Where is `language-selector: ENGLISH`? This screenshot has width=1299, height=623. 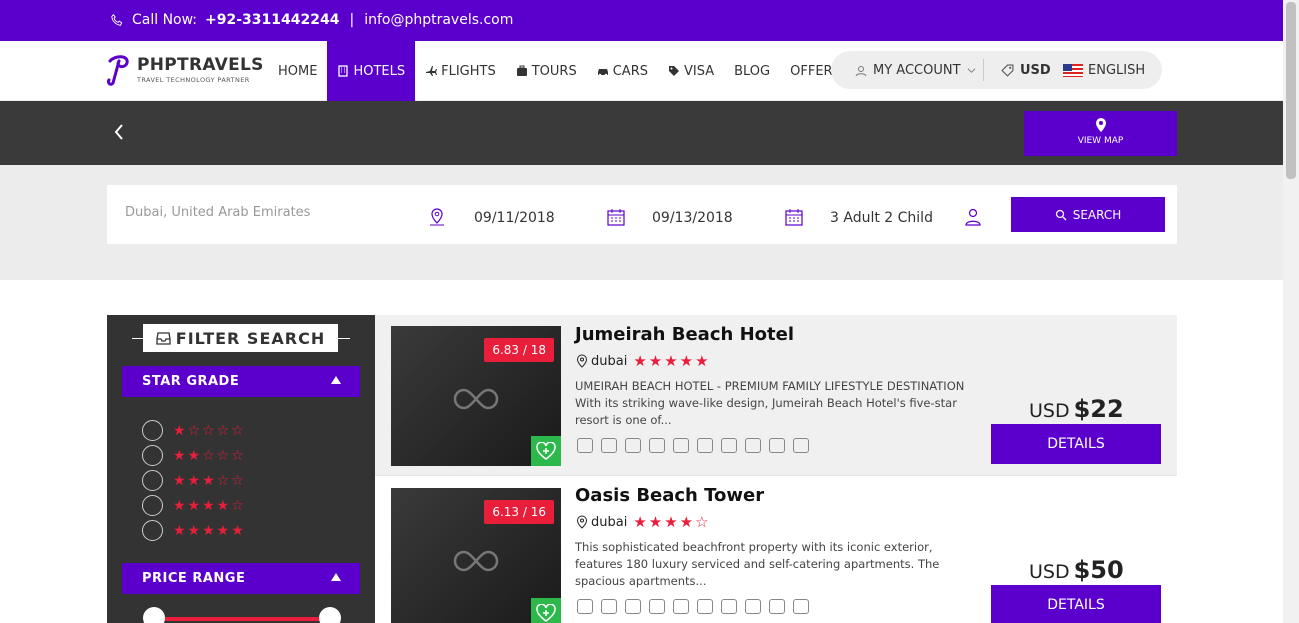
language-selector: ENGLISH is located at coordinates (1104, 70).